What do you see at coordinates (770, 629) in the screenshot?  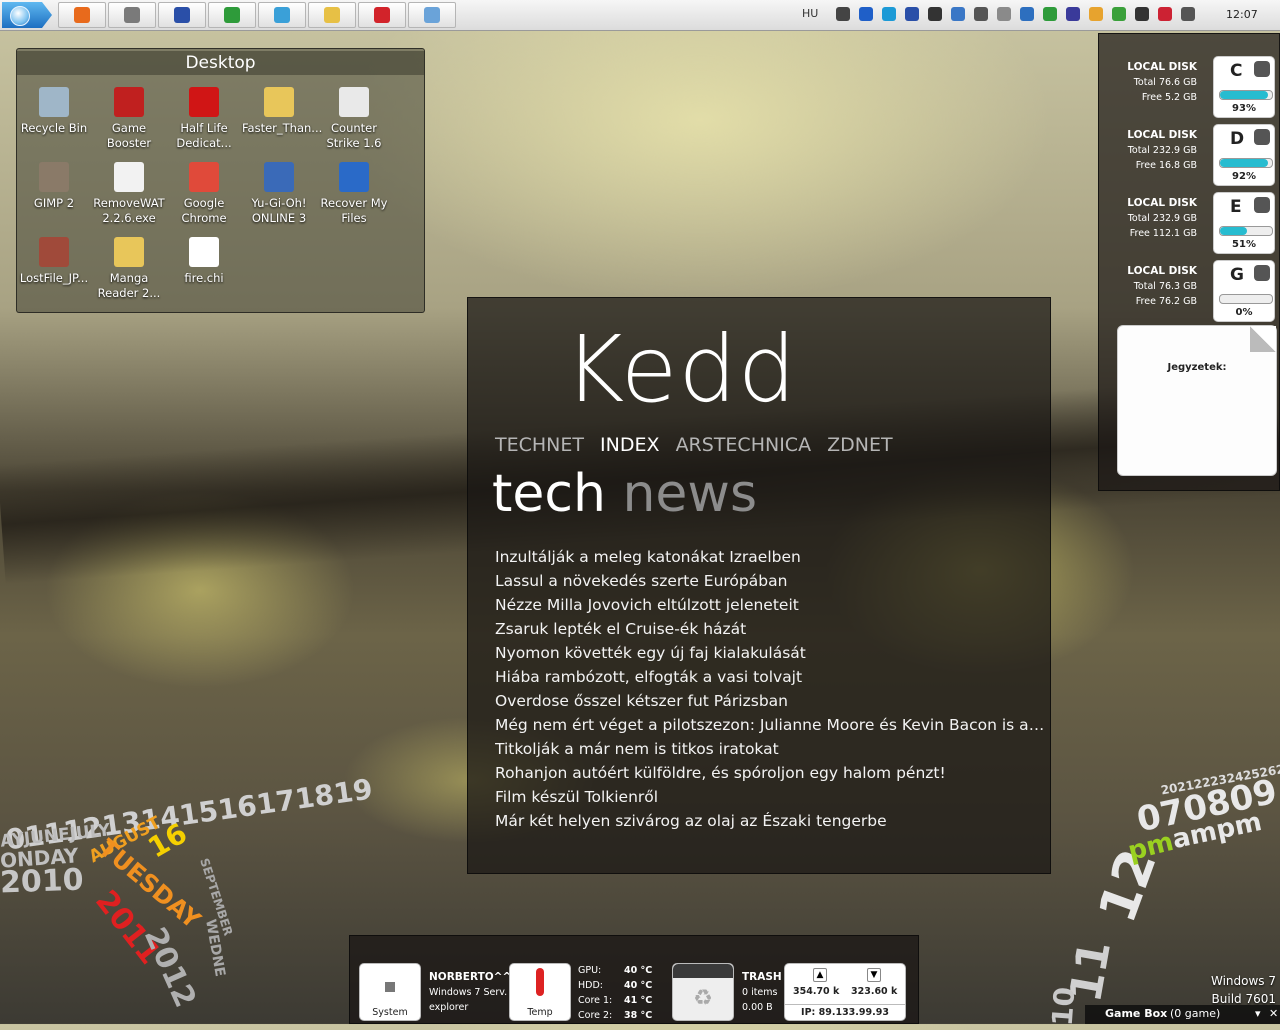 I see `news-headline: Zsaruk lepték el Cruise-ék házát` at bounding box center [770, 629].